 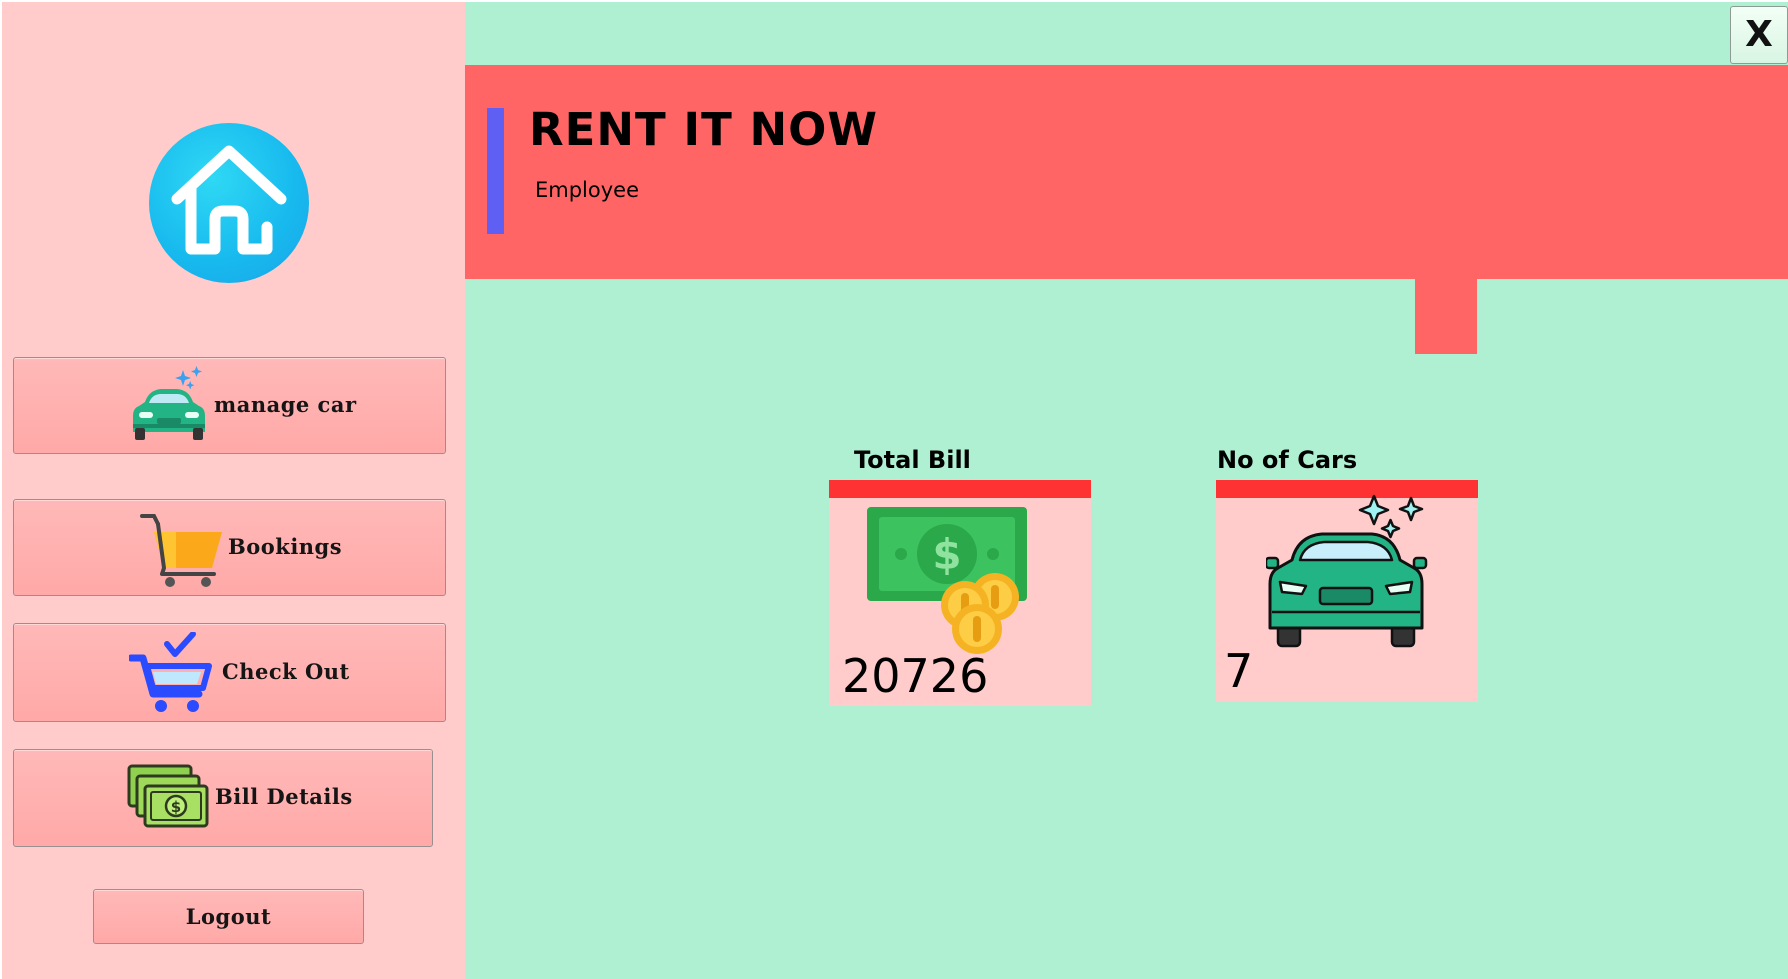 What do you see at coordinates (182, 551) in the screenshot?
I see `shopping-cart-icon` at bounding box center [182, 551].